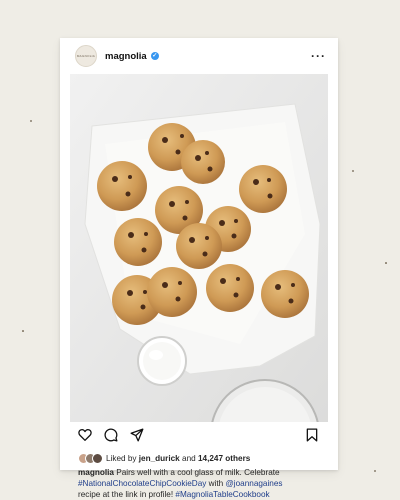  What do you see at coordinates (111, 435) in the screenshot?
I see `comment-icon` at bounding box center [111, 435].